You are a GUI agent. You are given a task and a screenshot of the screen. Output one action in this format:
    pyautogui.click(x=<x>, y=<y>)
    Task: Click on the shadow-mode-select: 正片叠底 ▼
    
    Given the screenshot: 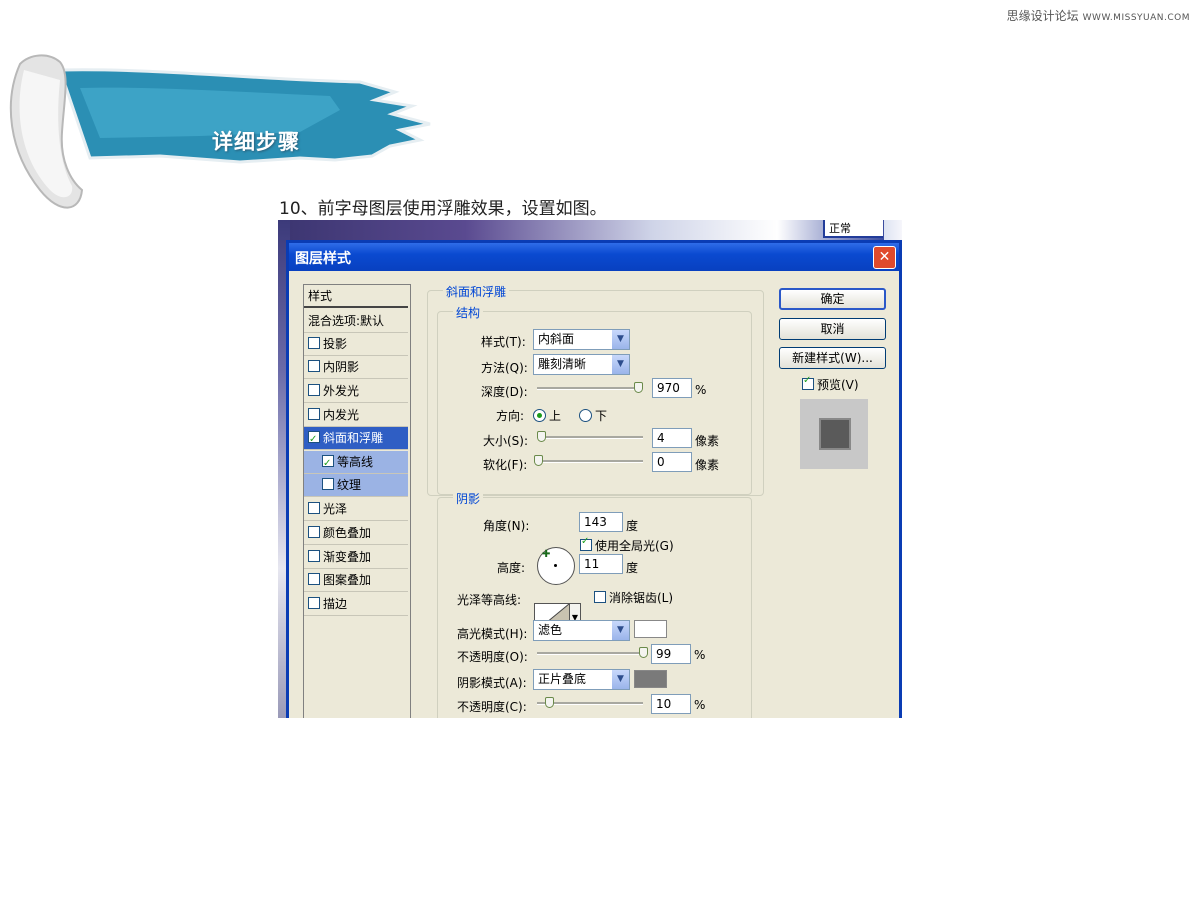 What is the action you would take?
    pyautogui.click(x=581, y=679)
    